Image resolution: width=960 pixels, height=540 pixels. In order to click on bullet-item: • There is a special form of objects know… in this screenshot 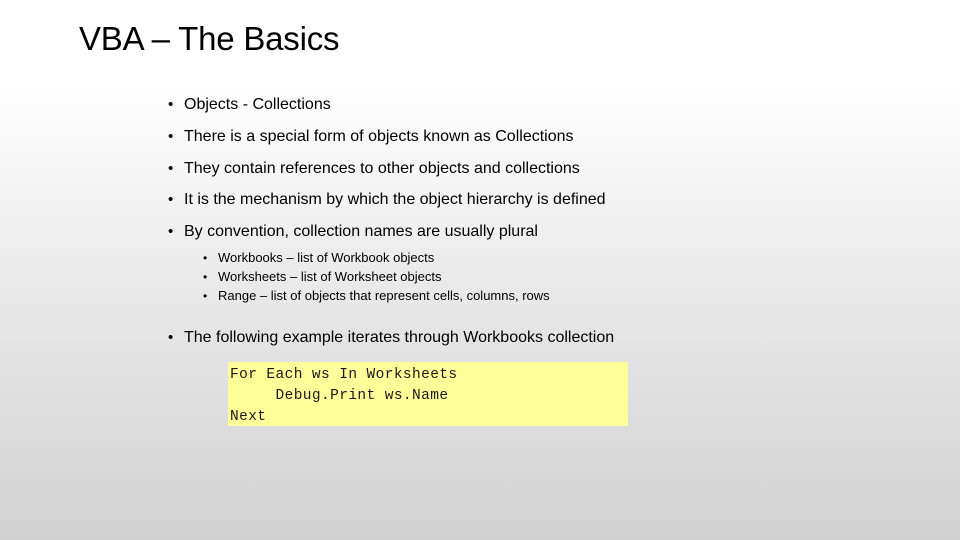, I will do `click(538, 137)`.